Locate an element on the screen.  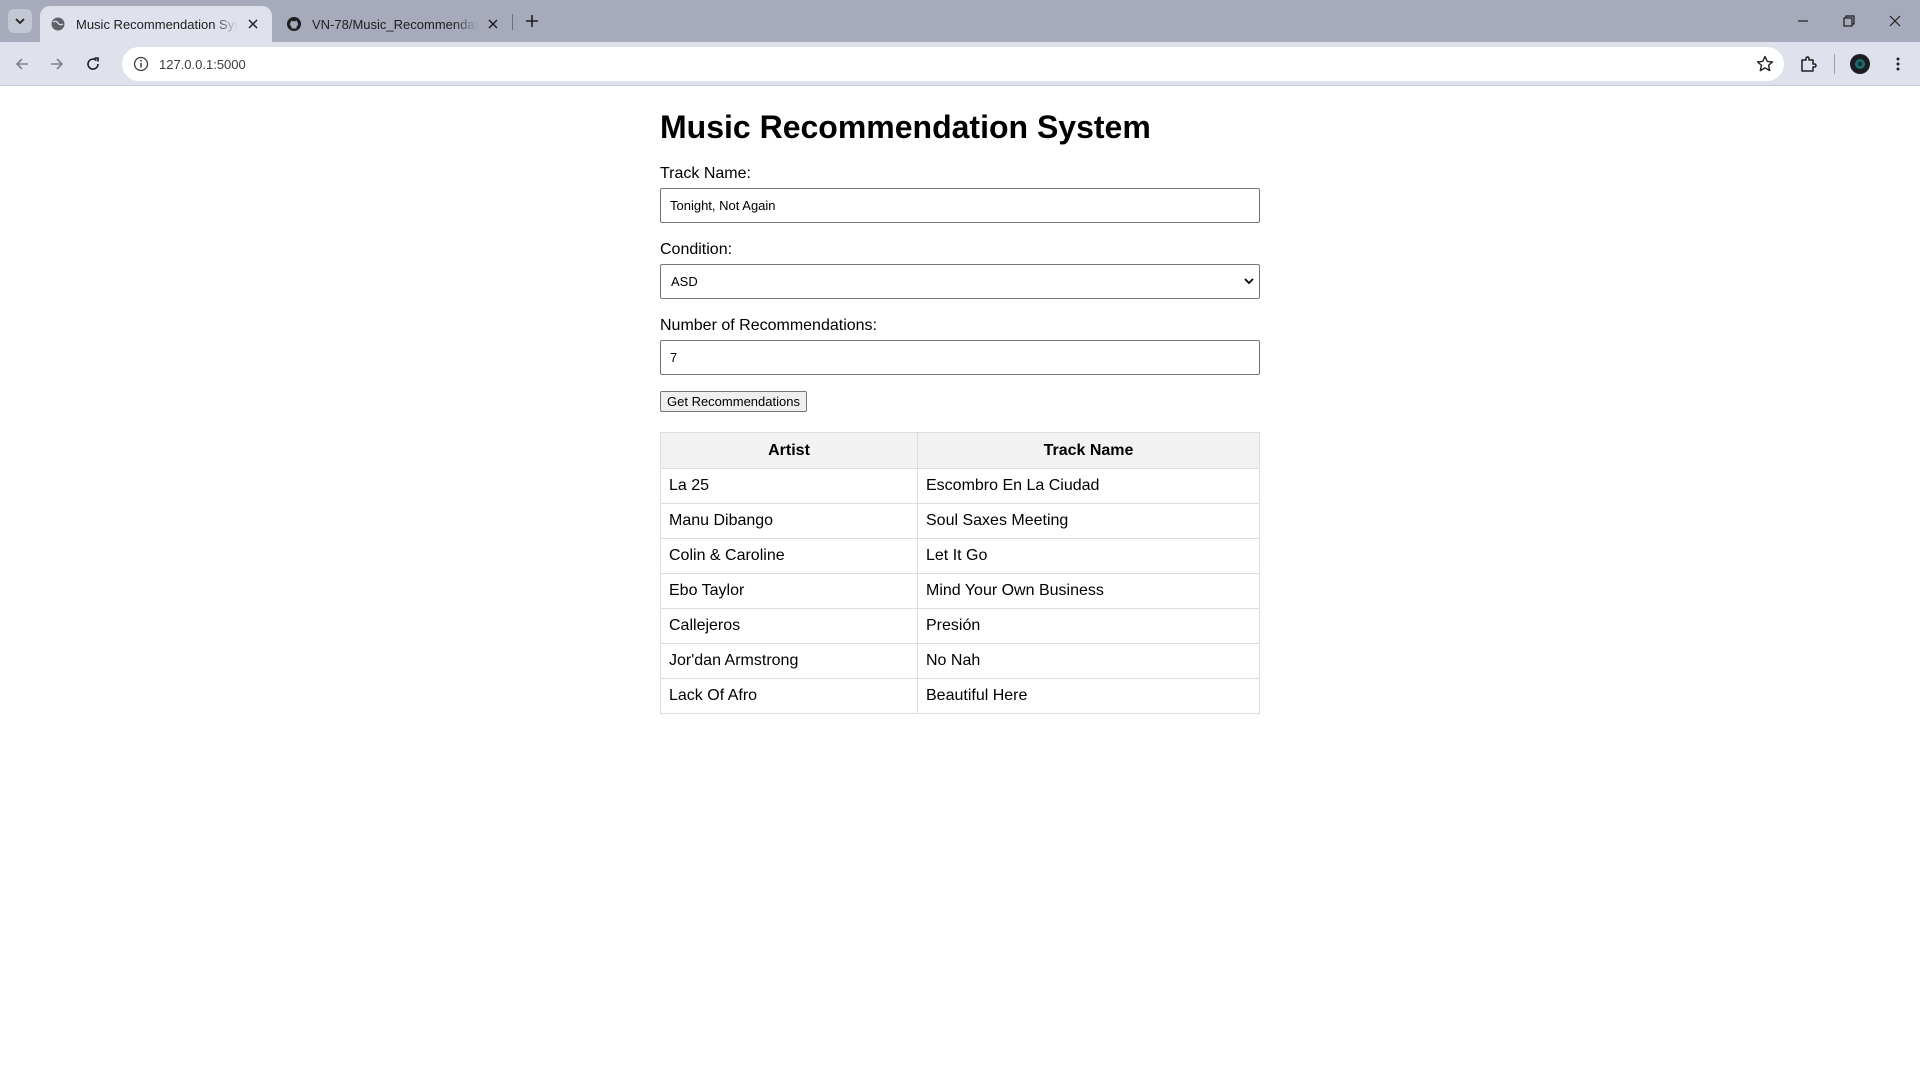
column-header-track-name: Track Name is located at coordinates (1088, 450).